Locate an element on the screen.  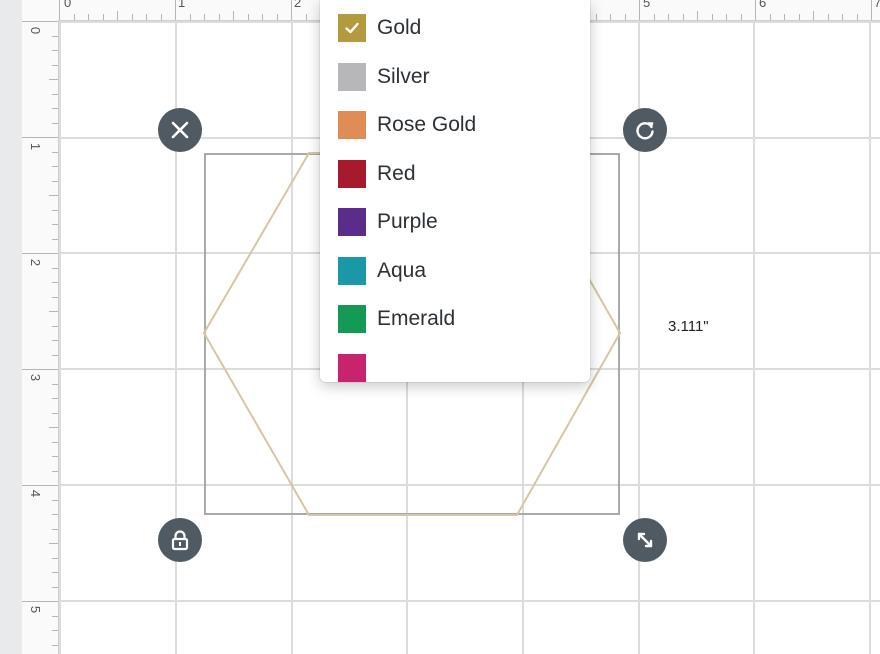
close-icon is located at coordinates (180, 130).